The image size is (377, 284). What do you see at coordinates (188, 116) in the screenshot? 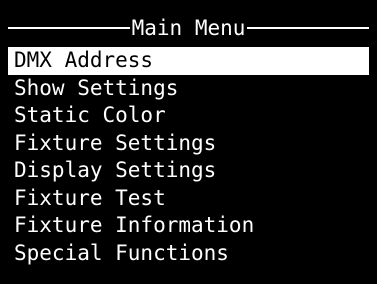
I see `menu-item-static-color: Static Color` at bounding box center [188, 116].